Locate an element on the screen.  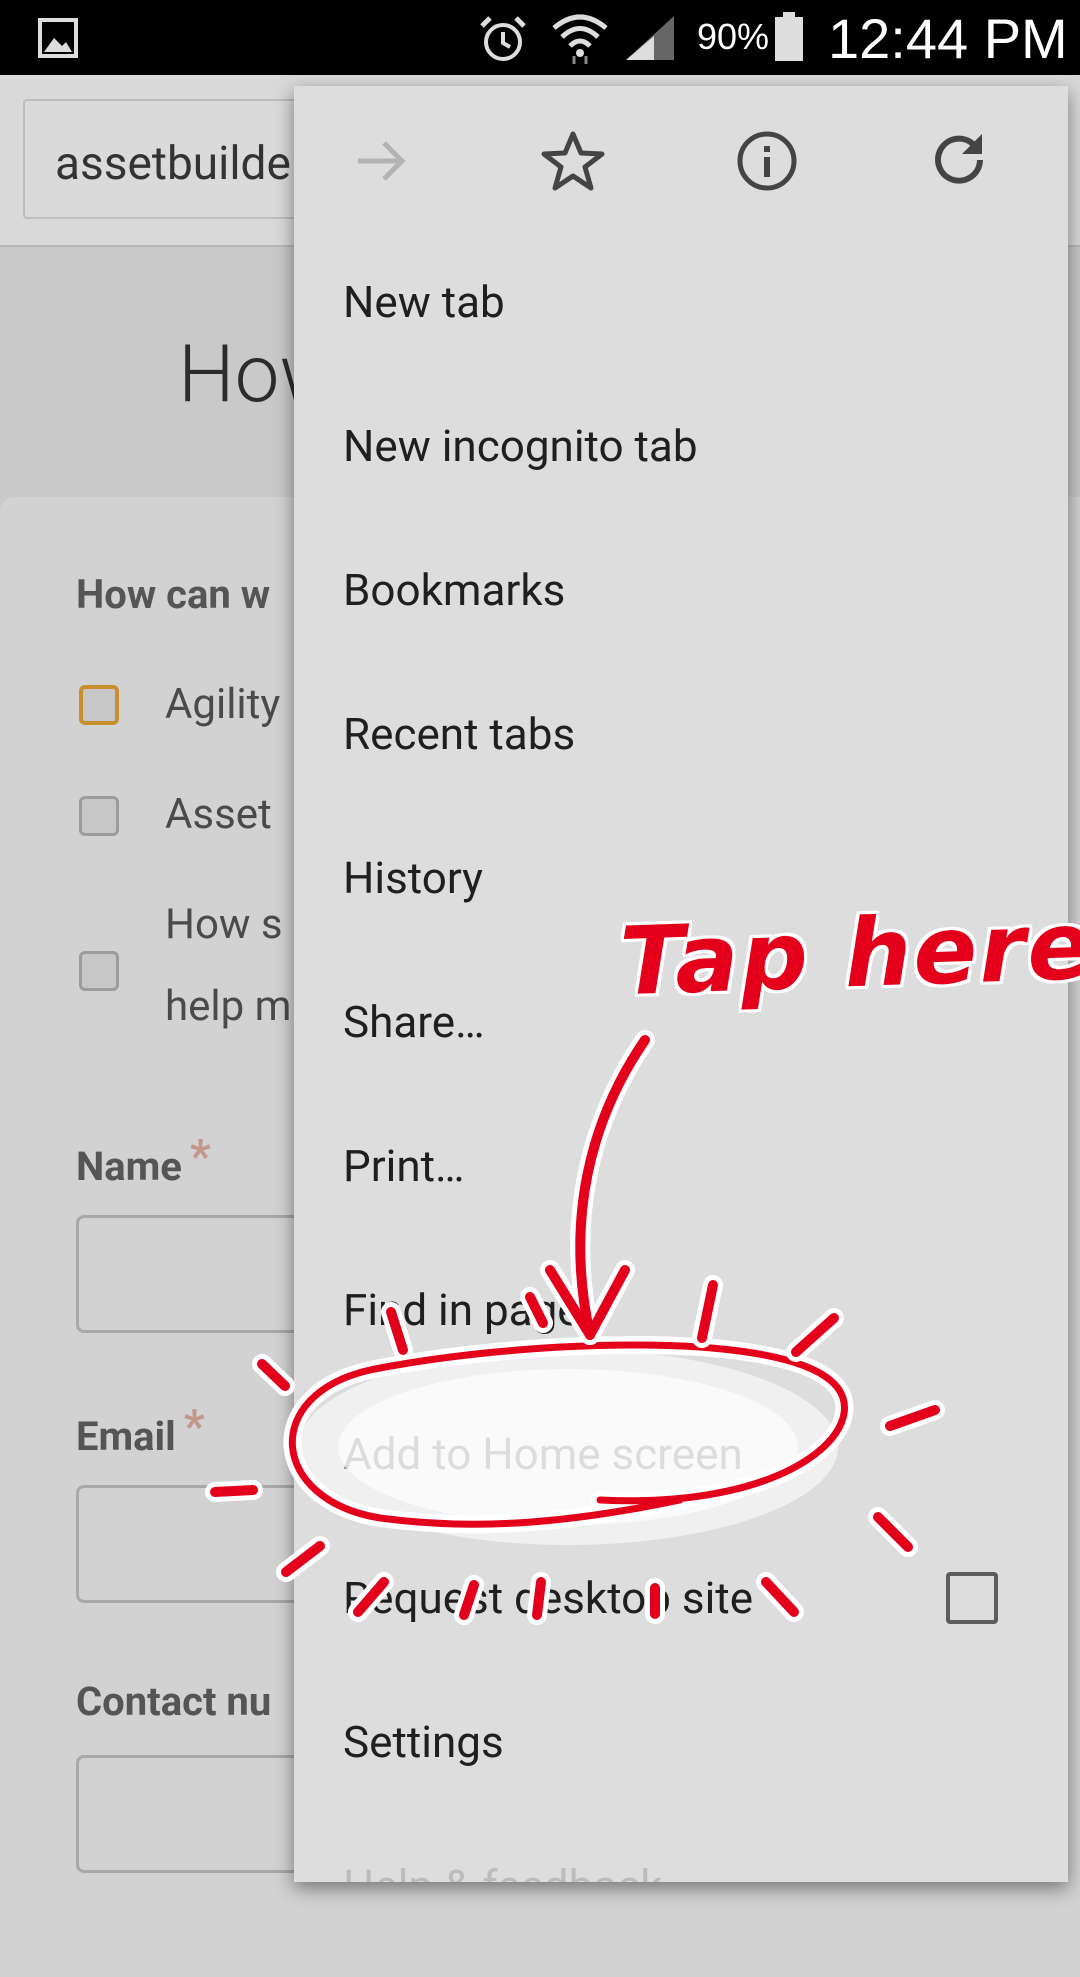
field-label-text: Email is located at coordinates (126, 1436).